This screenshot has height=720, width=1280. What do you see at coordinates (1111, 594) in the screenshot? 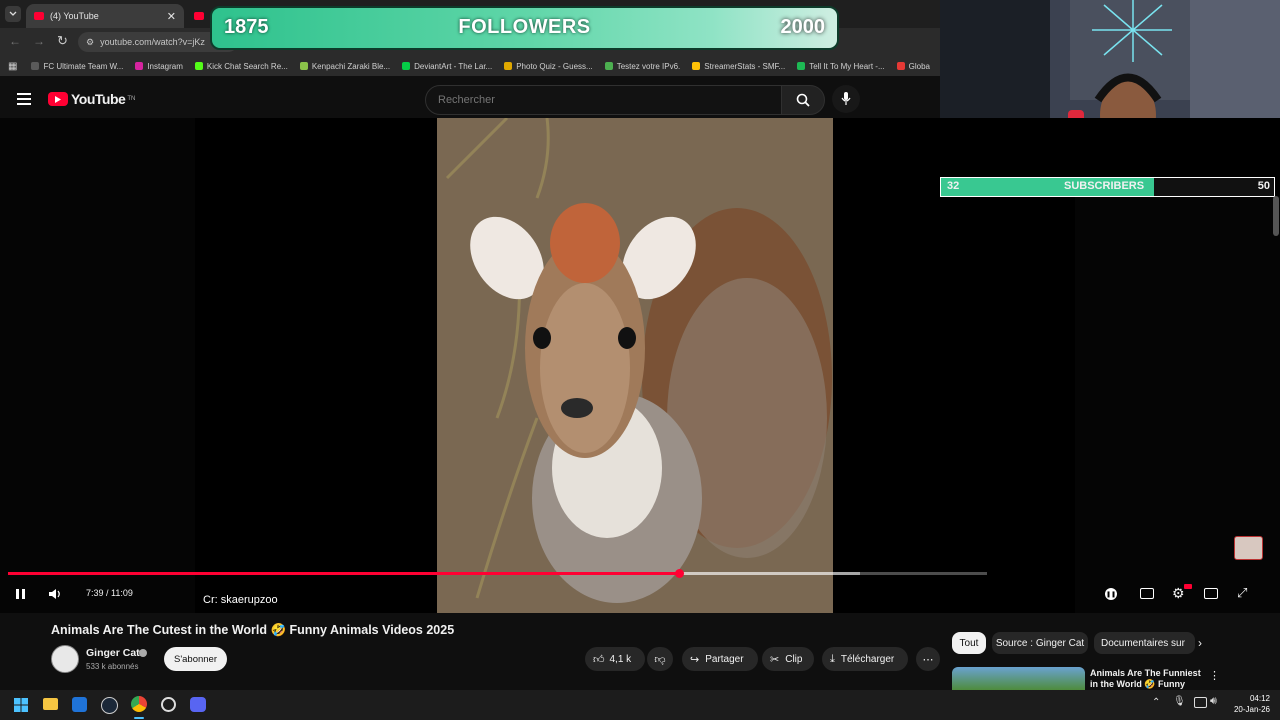
I see `autoplay-toggle-icon: ❚❚` at bounding box center [1111, 594].